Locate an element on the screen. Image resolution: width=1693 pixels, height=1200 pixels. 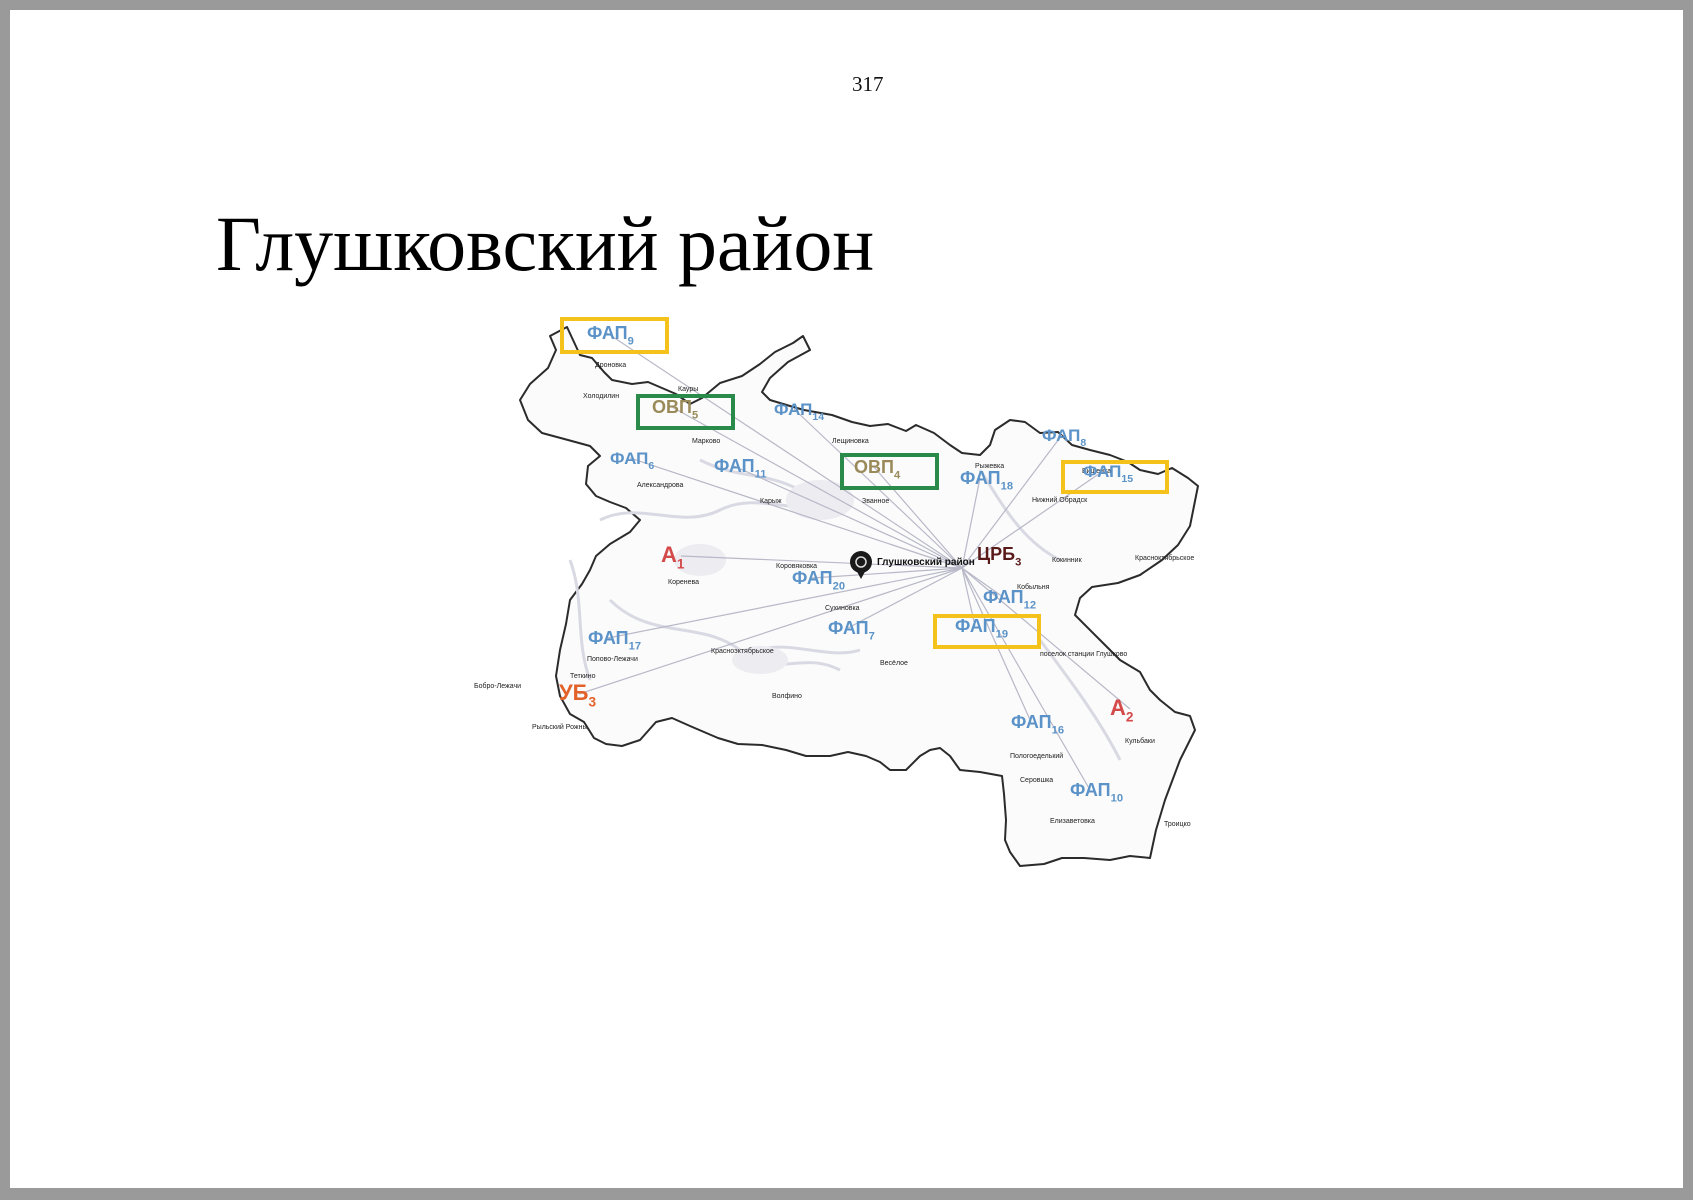
settlement-label: Весёлое is located at coordinates (894, 663).